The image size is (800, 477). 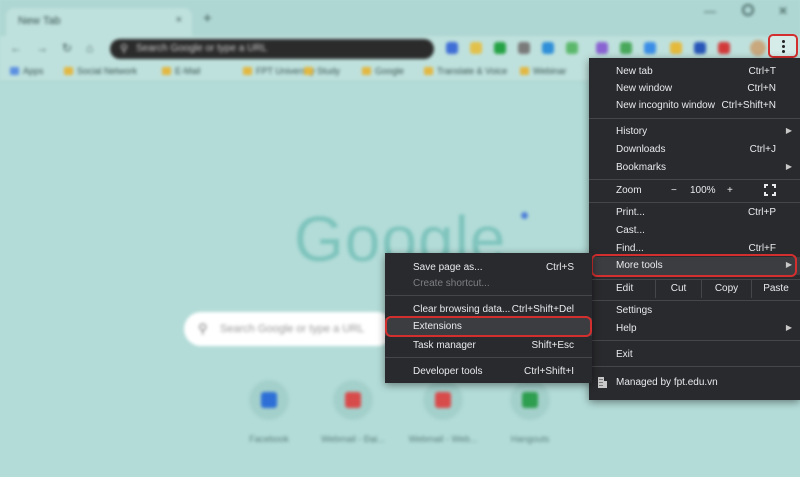 What do you see at coordinates (269, 400) in the screenshot?
I see `facebook-icon` at bounding box center [269, 400].